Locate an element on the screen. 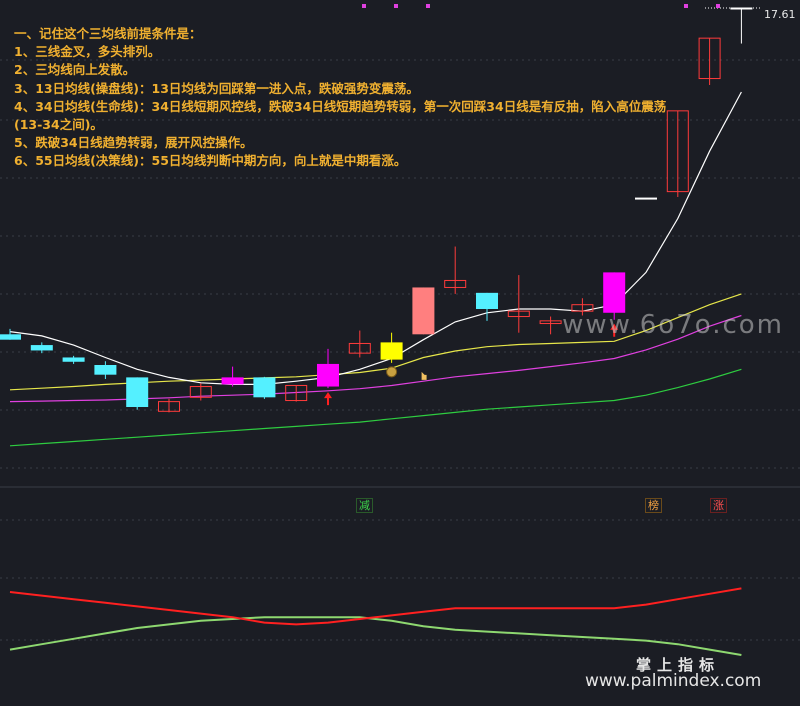 This screenshot has height=706, width=800. watermark-domain: www.6o7o.com is located at coordinates (673, 325).